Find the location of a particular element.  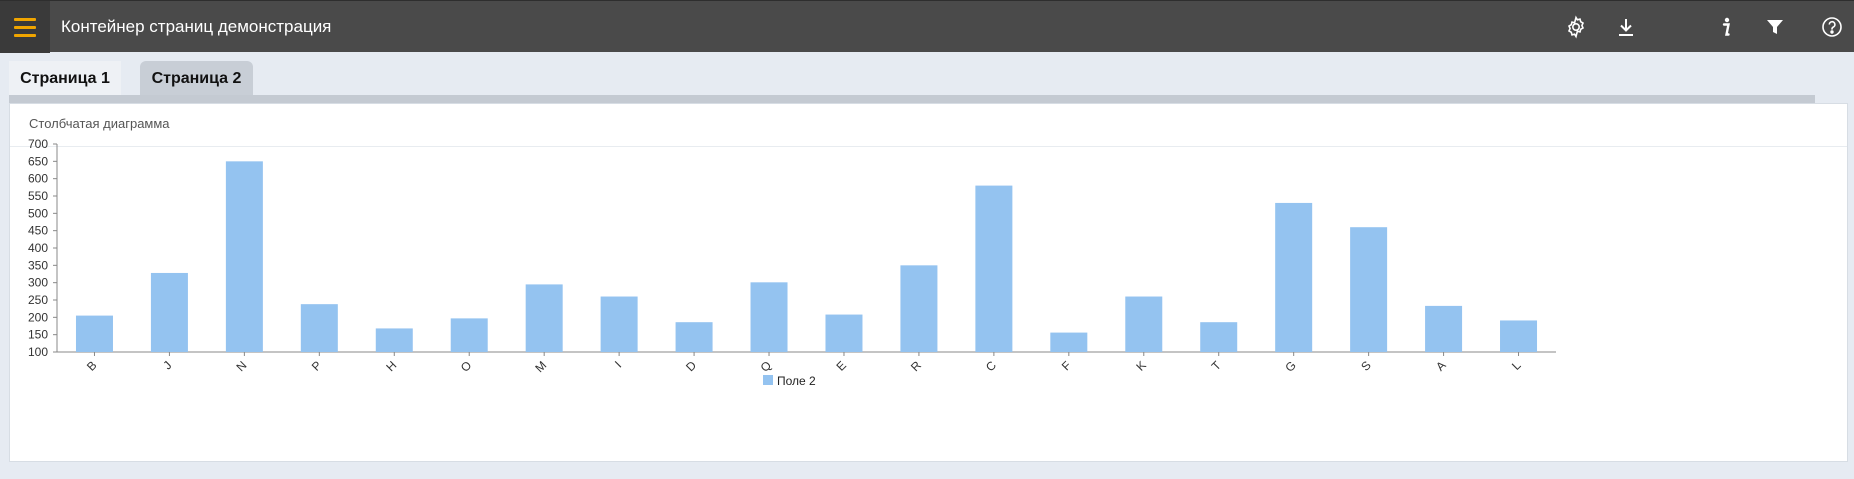

x-tick-label: P is located at coordinates (317, 366).